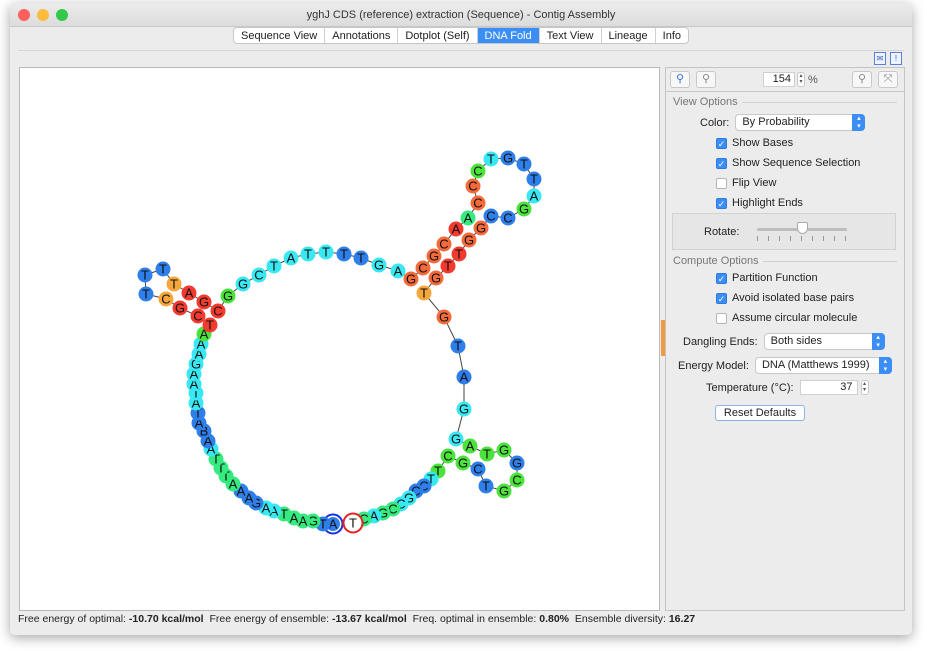 The image size is (927, 651). I want to click on rotate-slider, so click(802, 228).